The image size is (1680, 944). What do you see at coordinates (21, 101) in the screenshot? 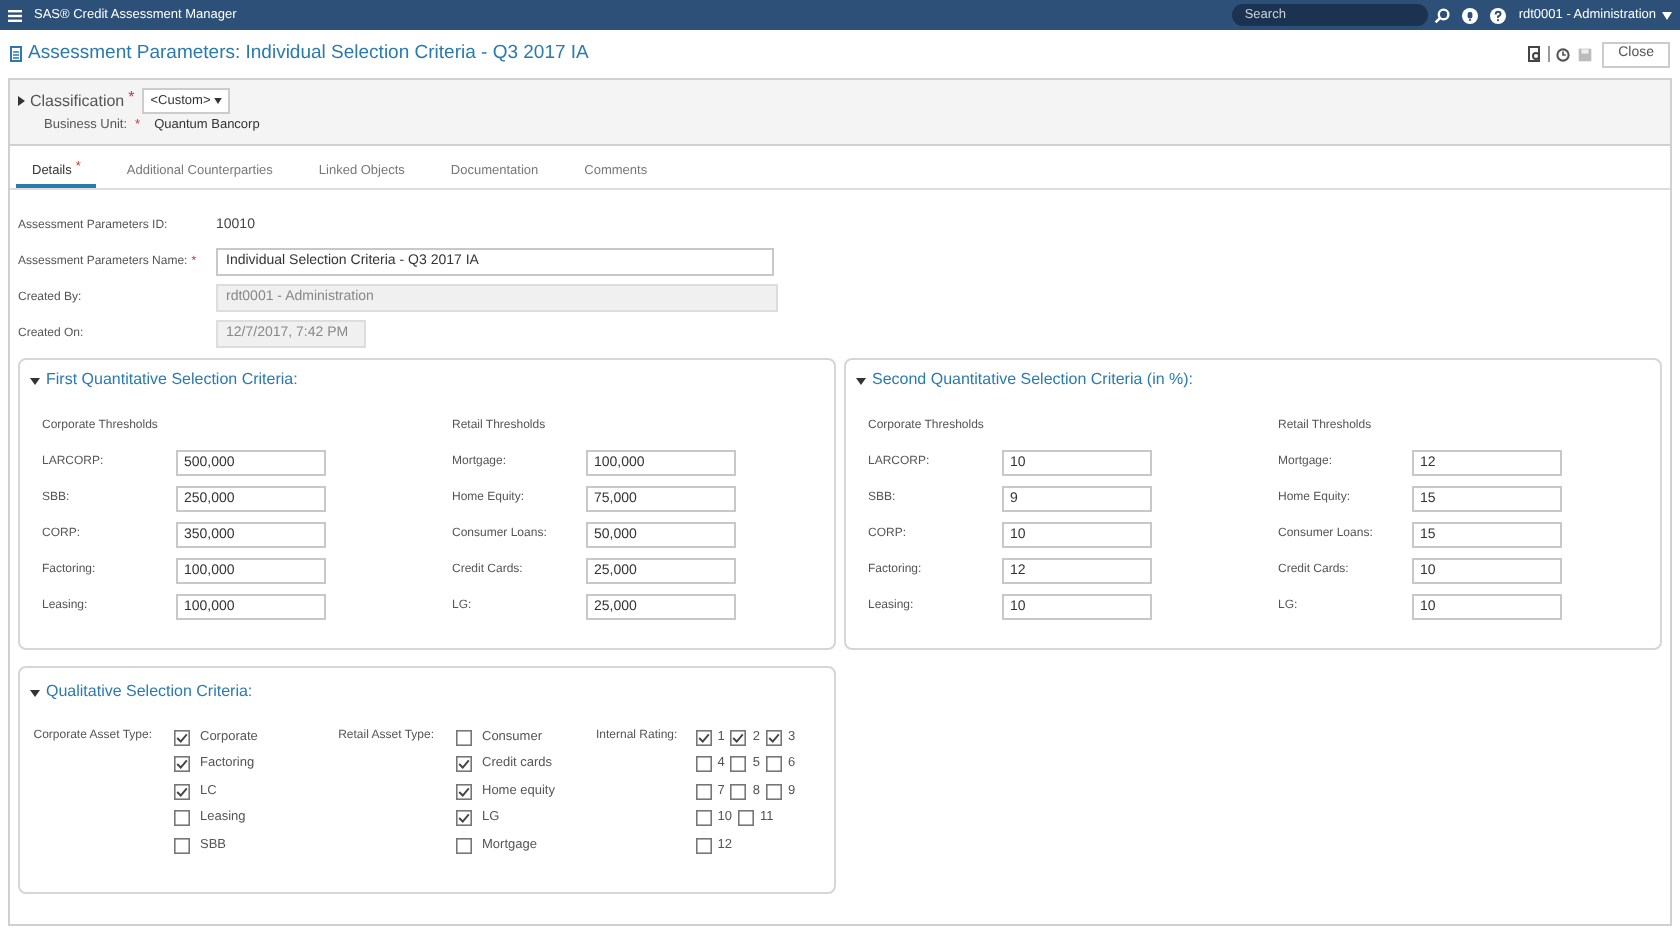
I see `expand-caret-icon` at bounding box center [21, 101].